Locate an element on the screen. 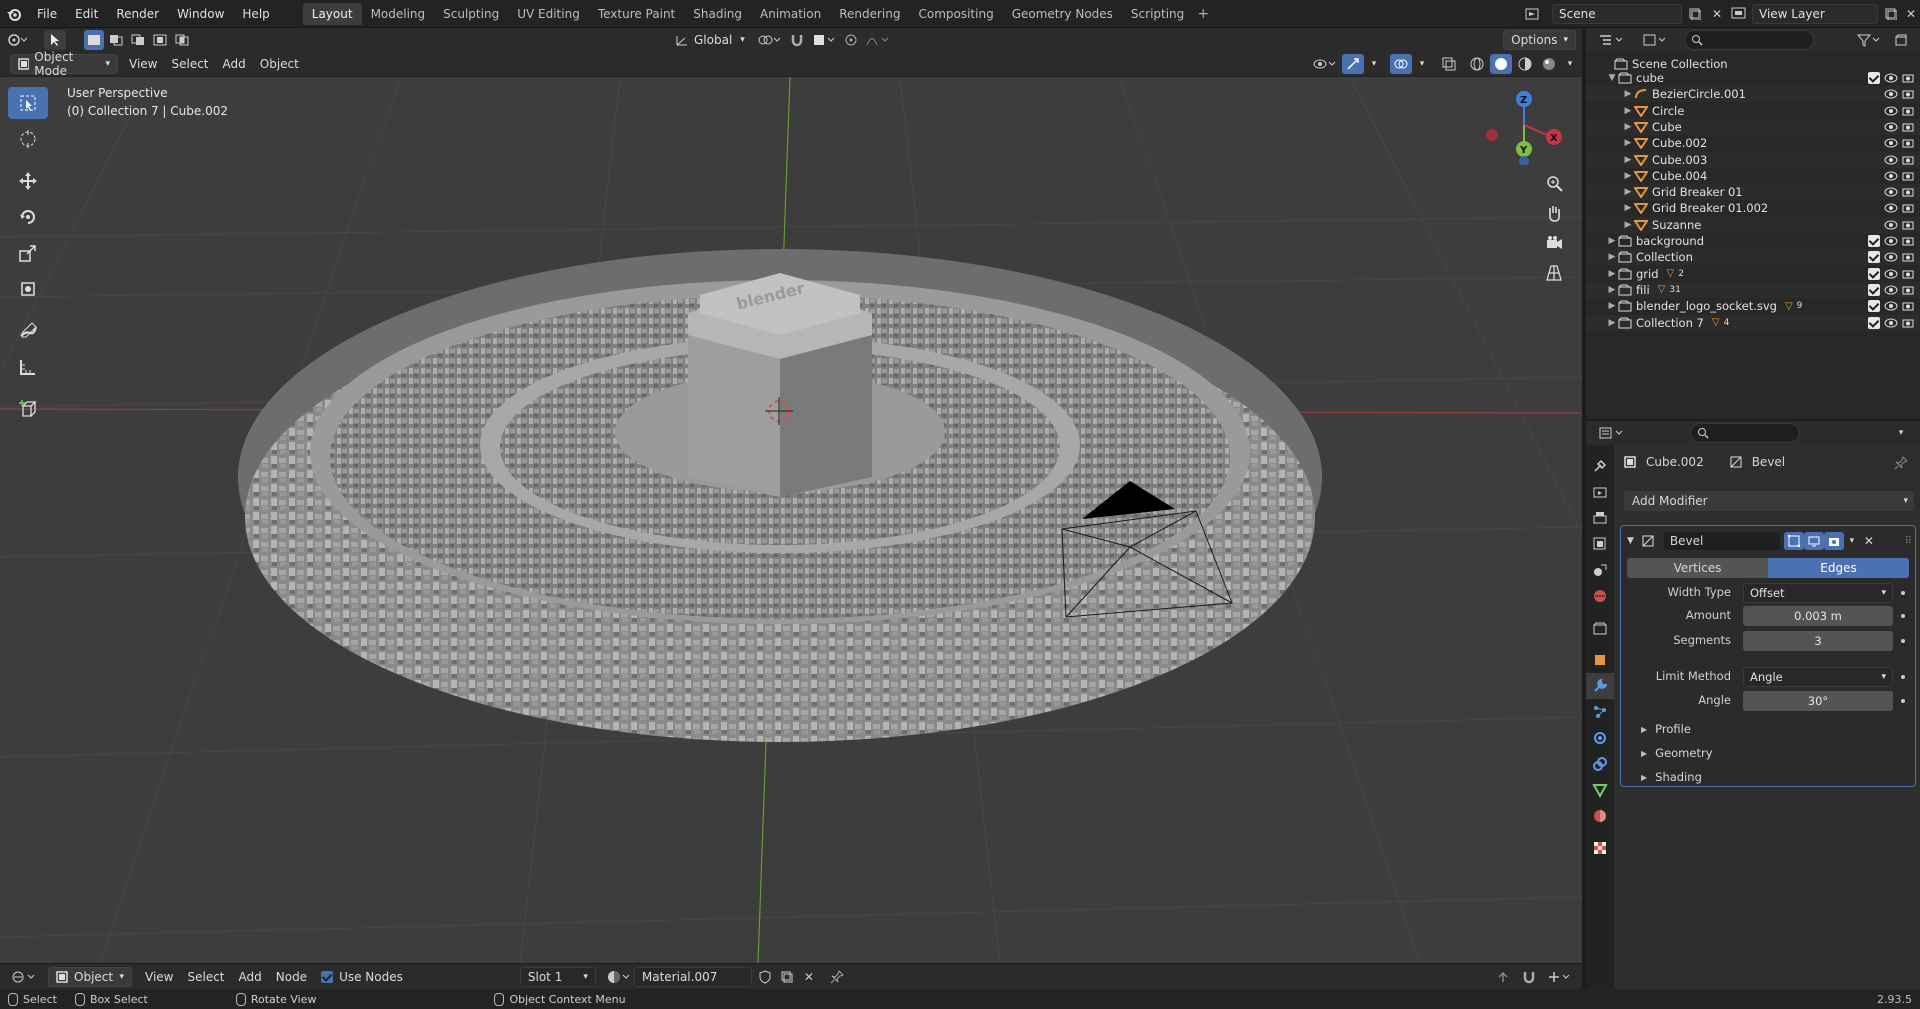  wireframe-shading-icon is located at coordinates (1477, 64).